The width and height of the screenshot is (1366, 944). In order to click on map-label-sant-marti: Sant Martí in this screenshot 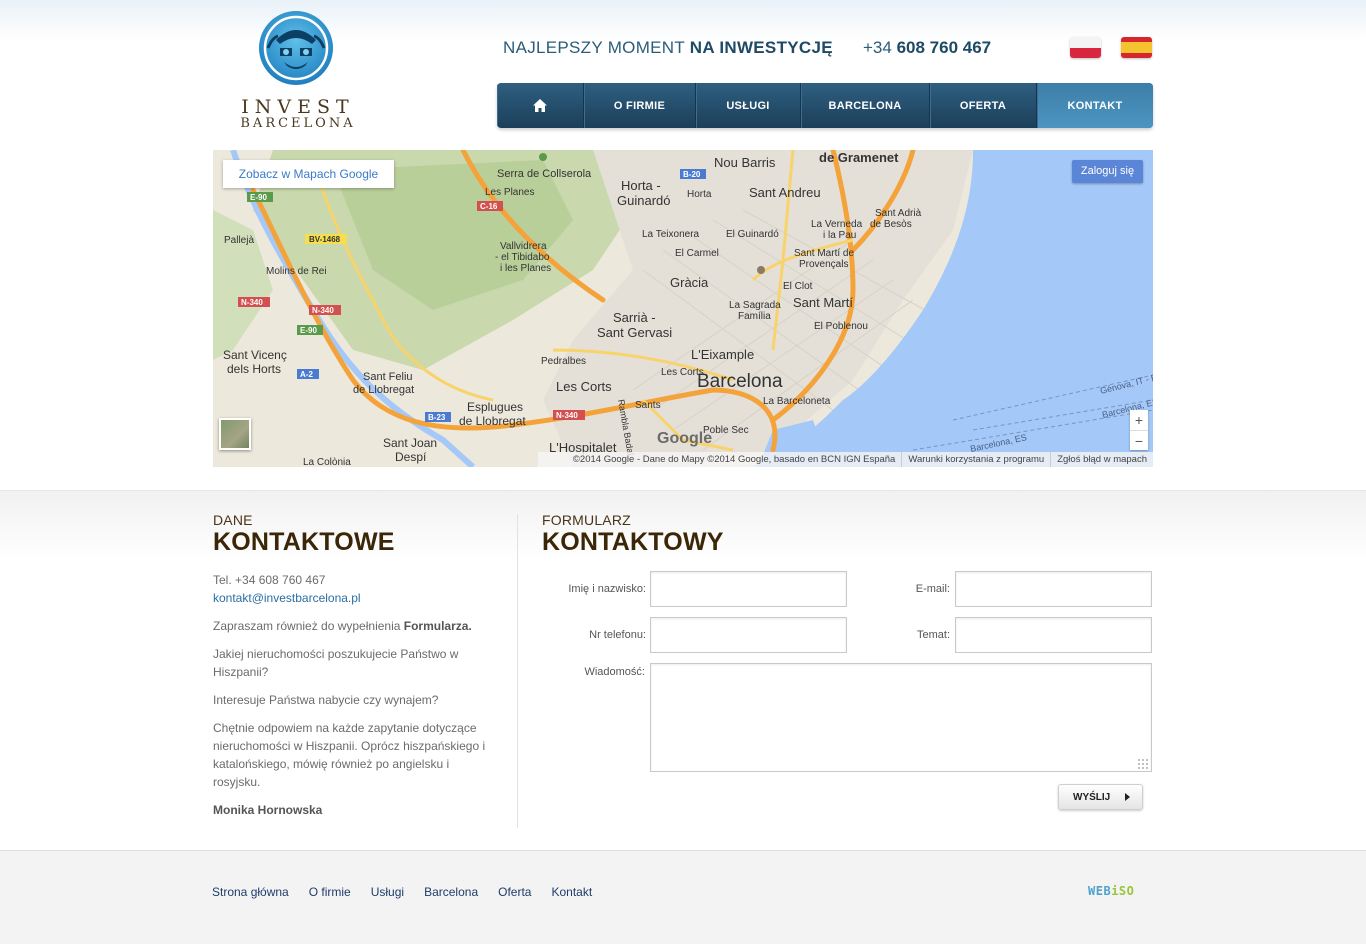, I will do `click(823, 302)`.